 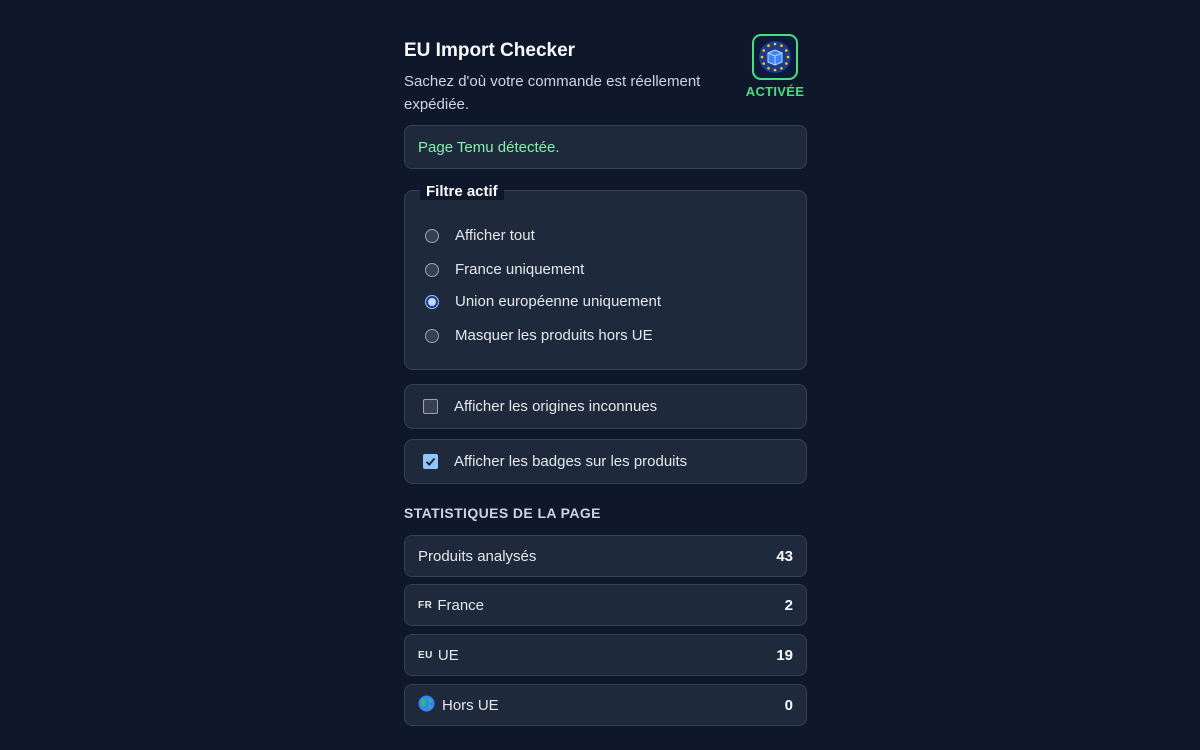 I want to click on stat-label: FR France, so click(x=451, y=605).